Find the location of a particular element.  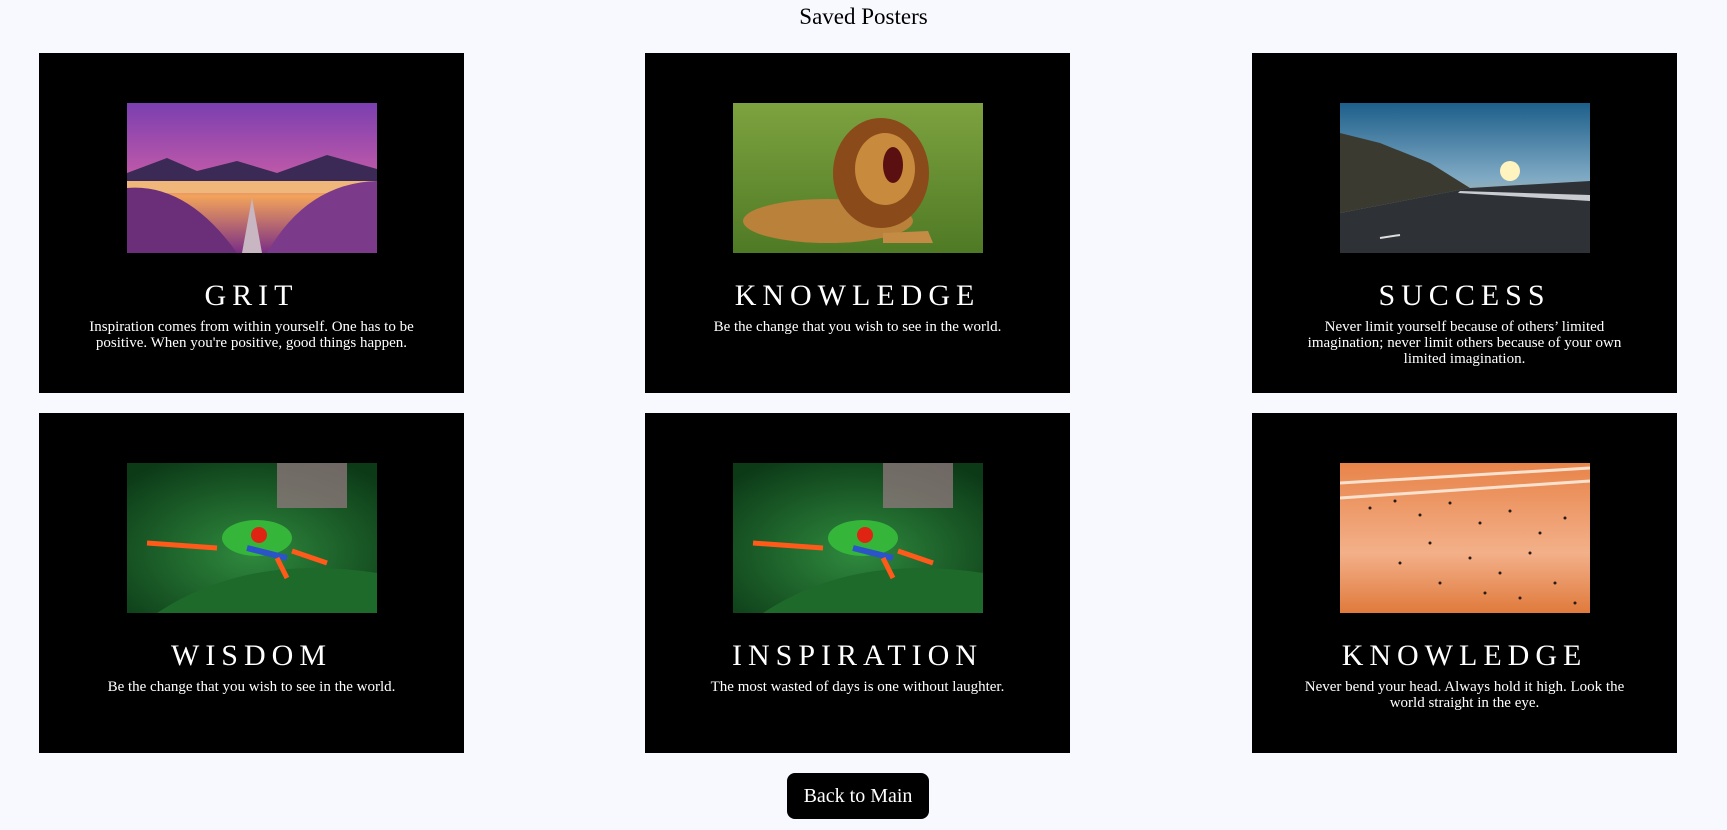

back-to-main-button: Back to Main is located at coordinates (858, 796).